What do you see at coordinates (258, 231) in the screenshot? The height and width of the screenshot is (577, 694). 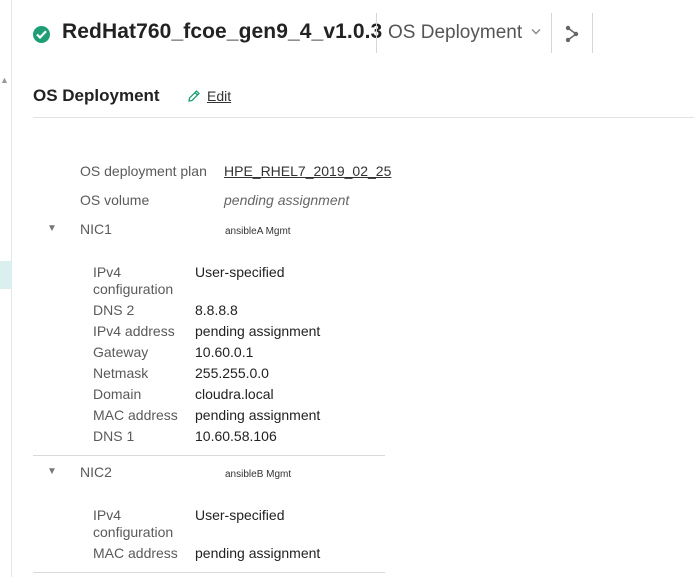 I see `nic1-network: ansibleA Mgmt` at bounding box center [258, 231].